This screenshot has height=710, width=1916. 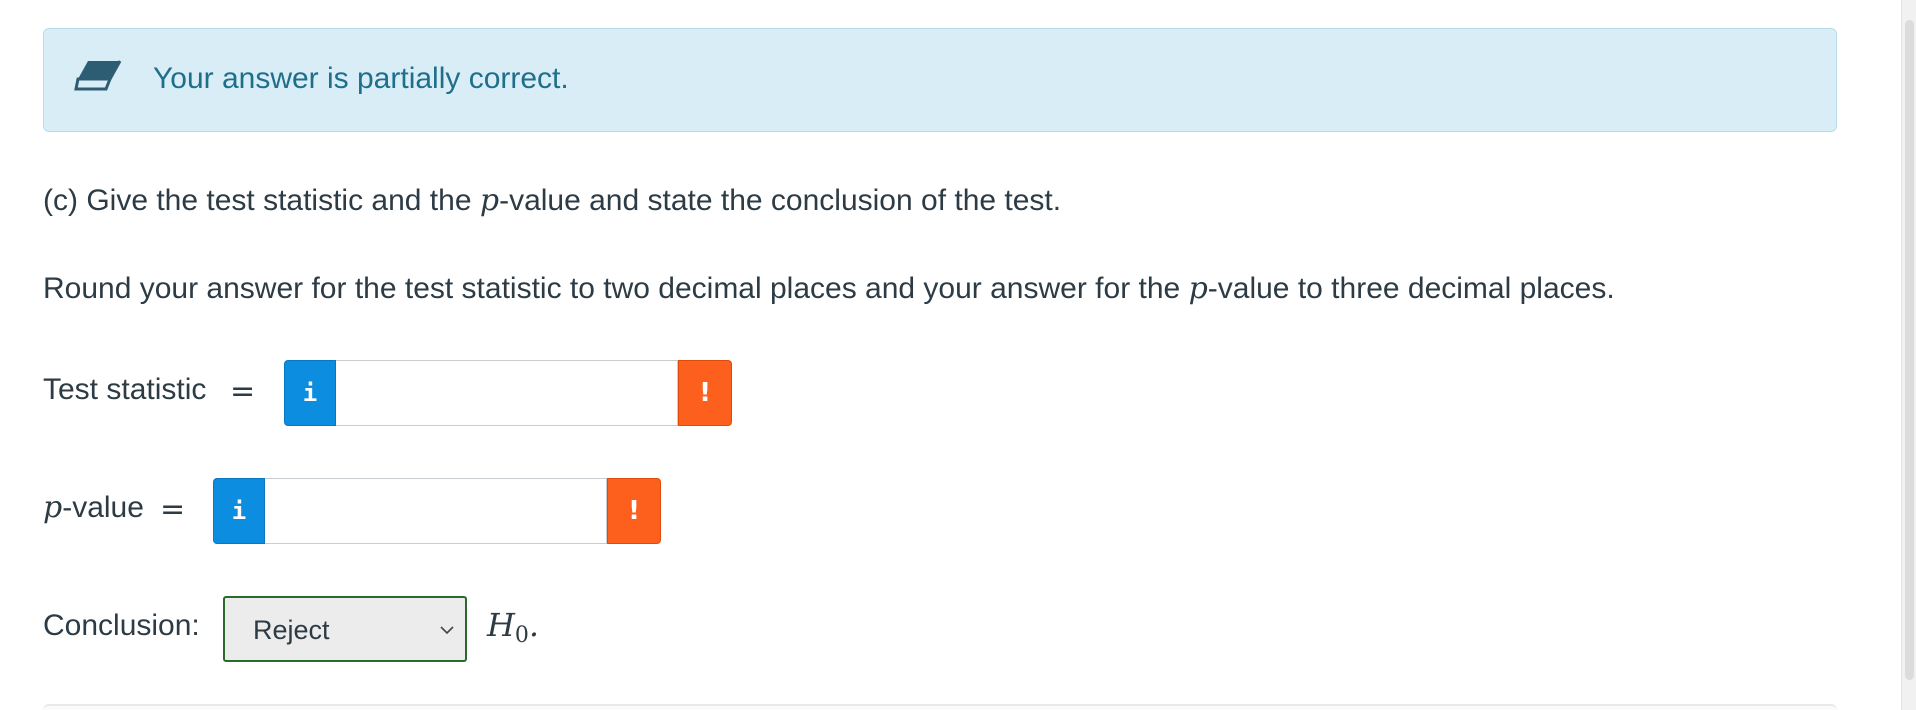 I want to click on question-text-start: (c) Give the test statistic and the, so click(x=261, y=200).